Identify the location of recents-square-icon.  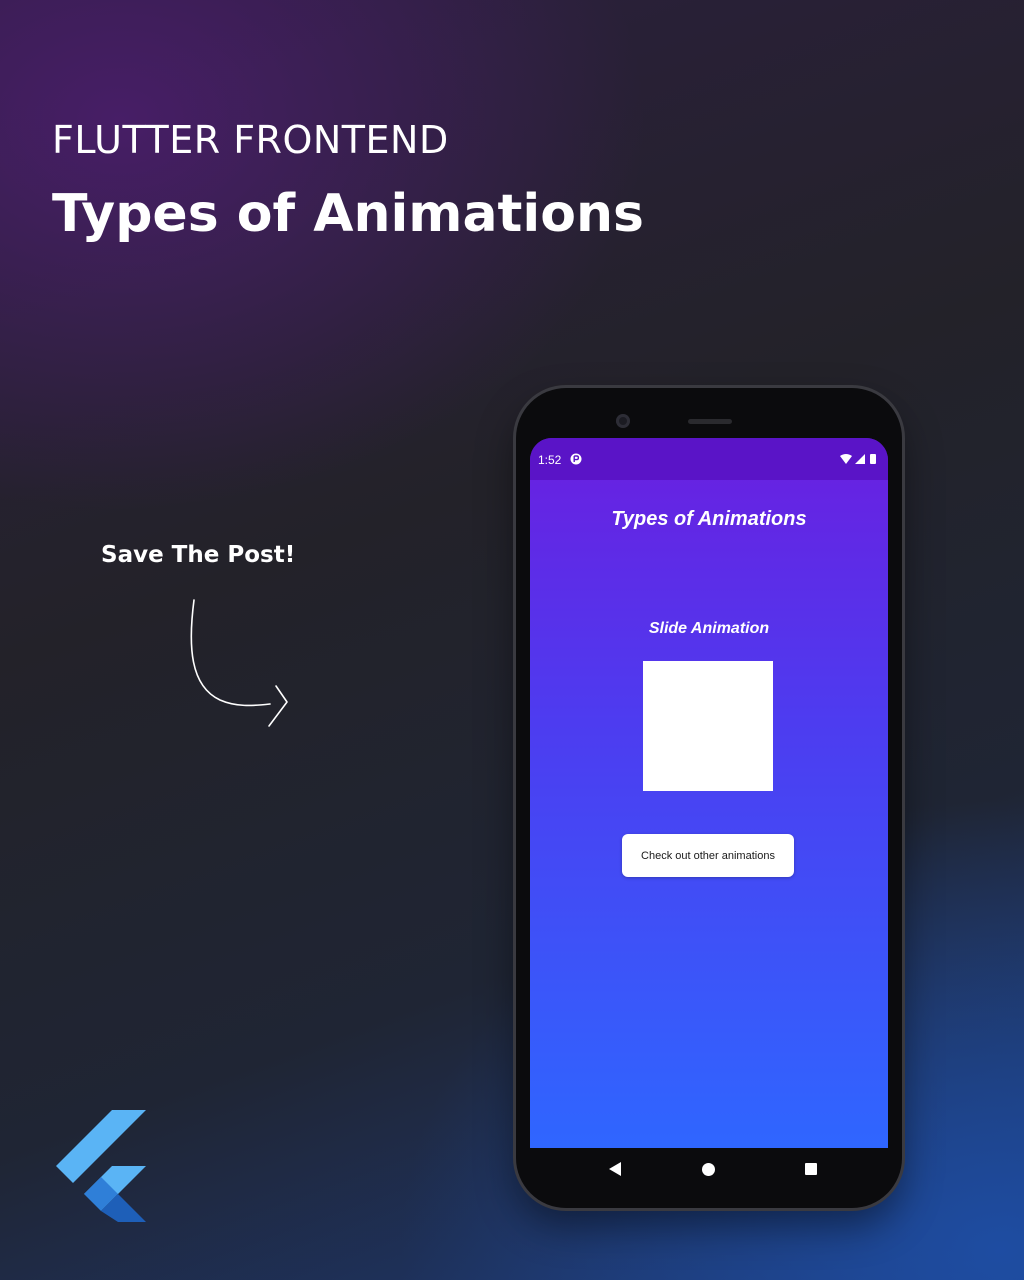
(811, 1169).